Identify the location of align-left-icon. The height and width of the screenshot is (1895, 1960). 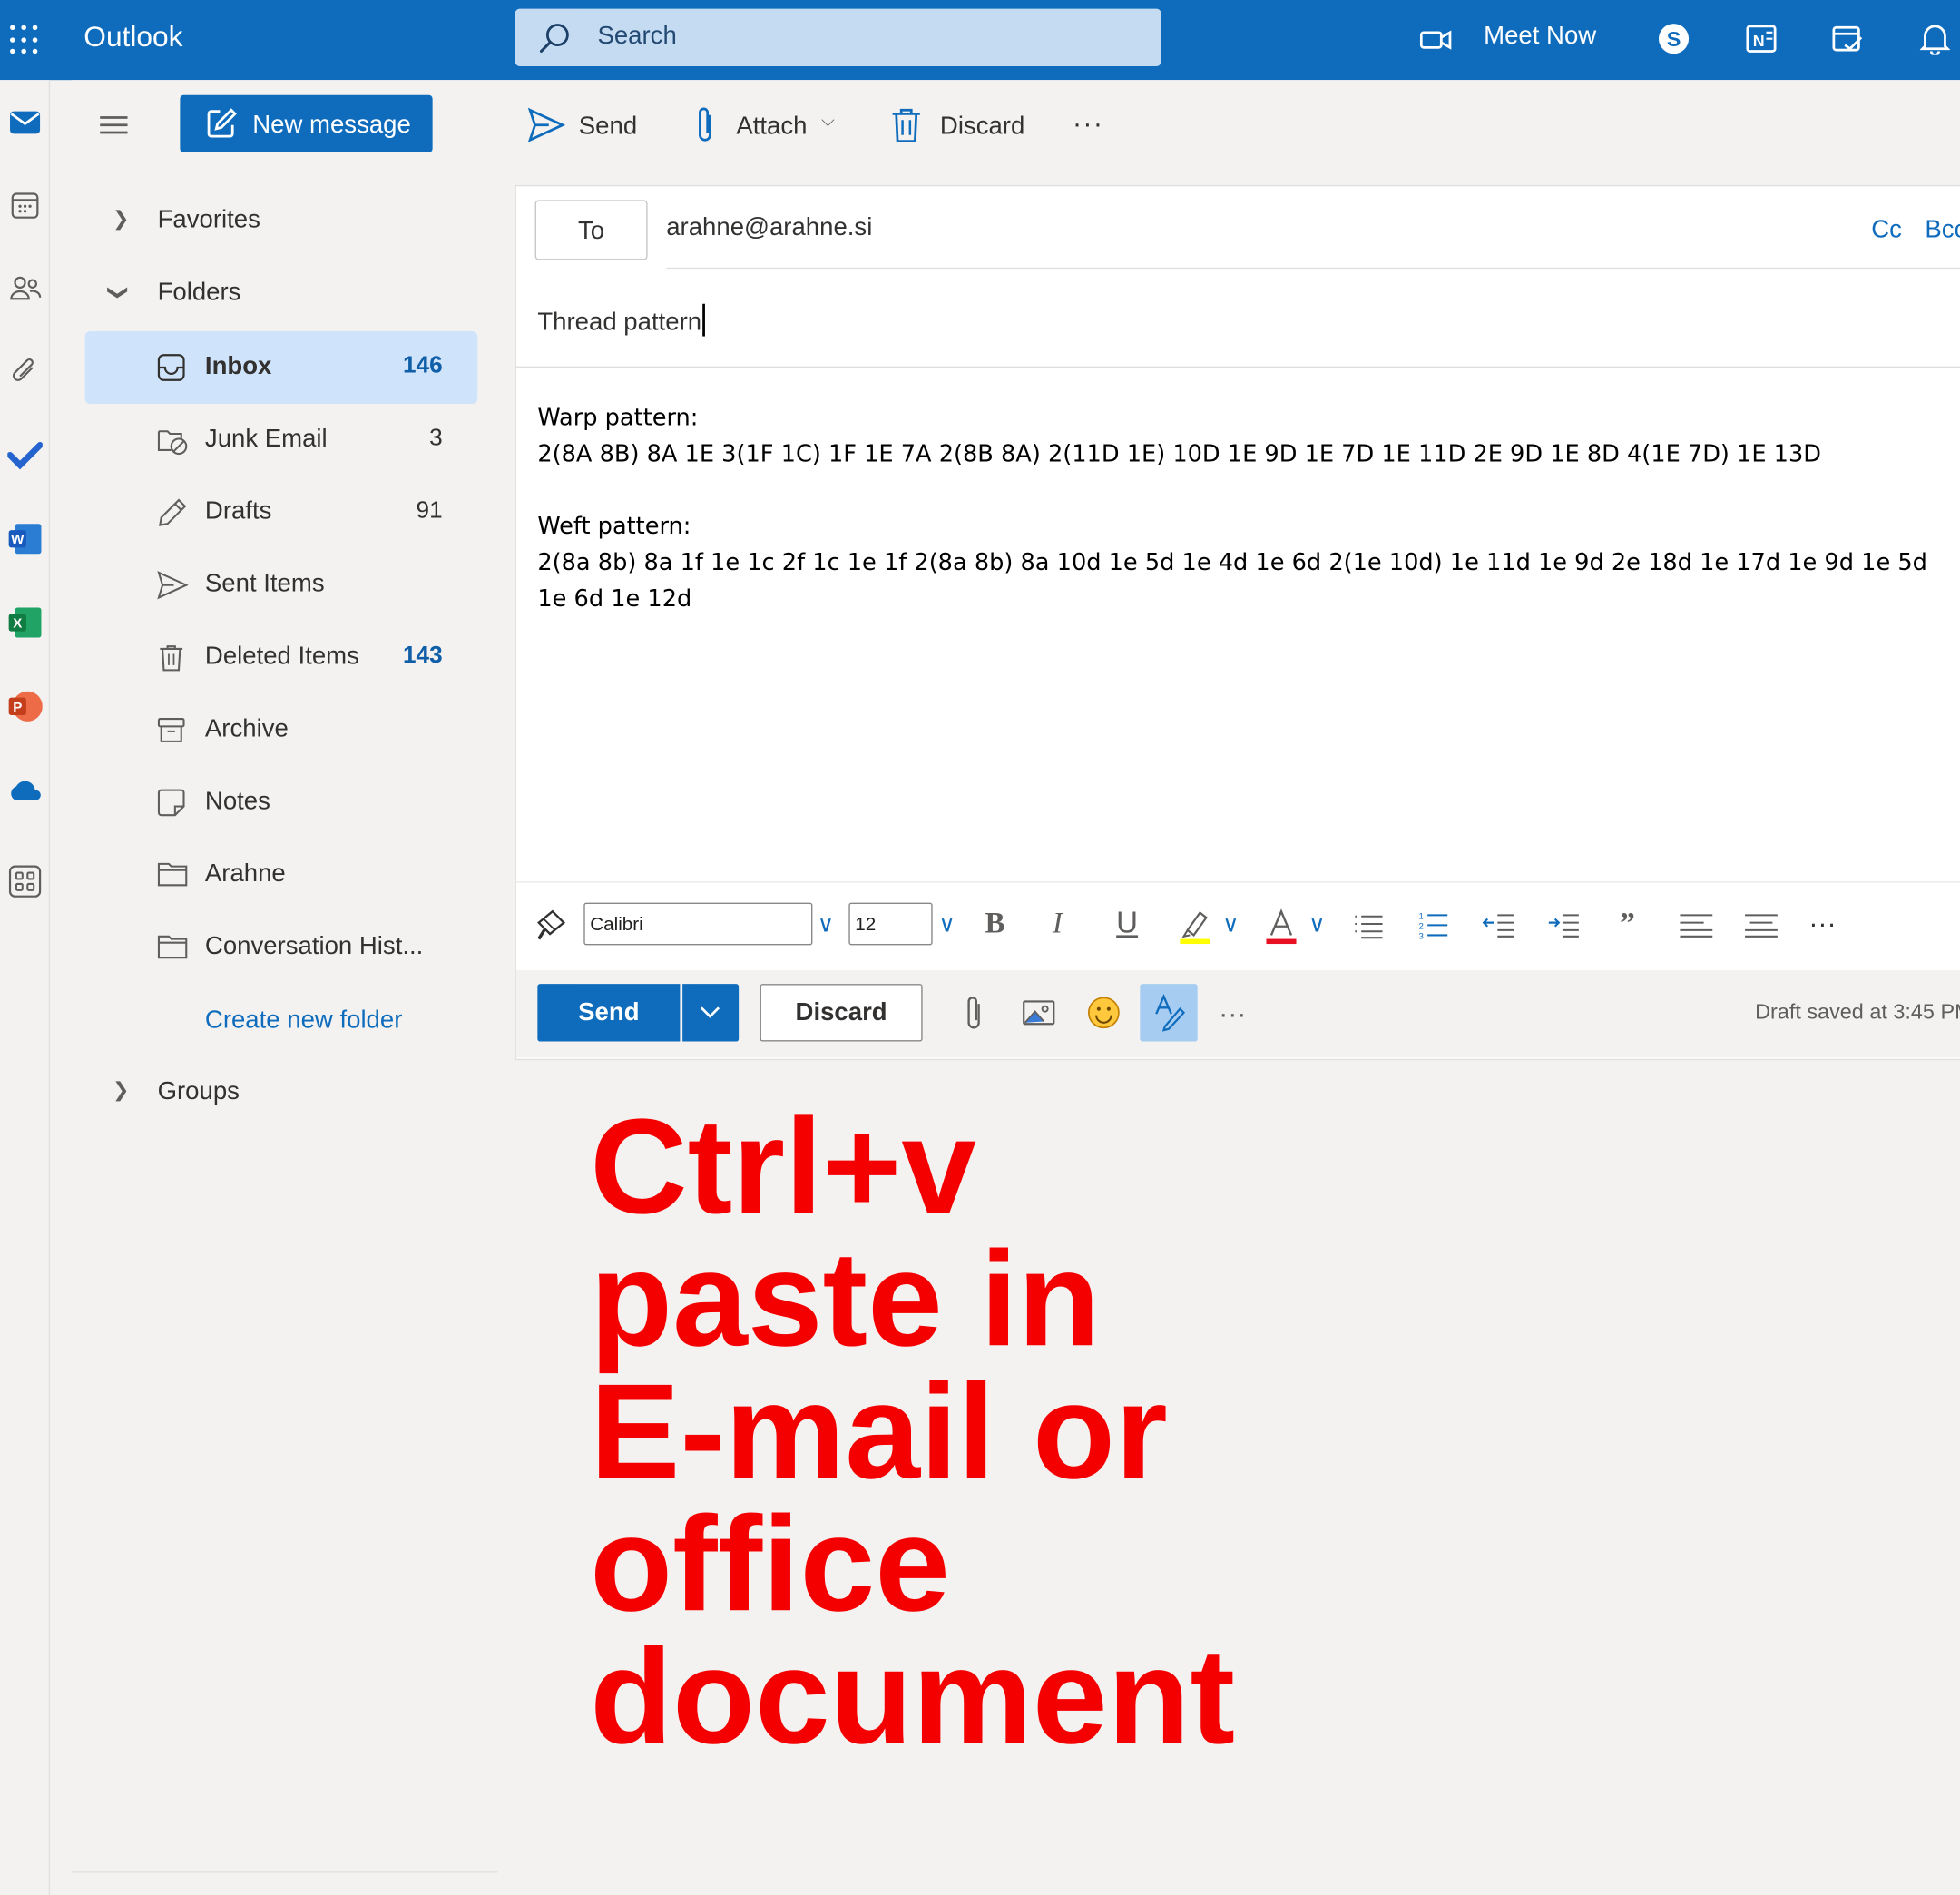
(1696, 925).